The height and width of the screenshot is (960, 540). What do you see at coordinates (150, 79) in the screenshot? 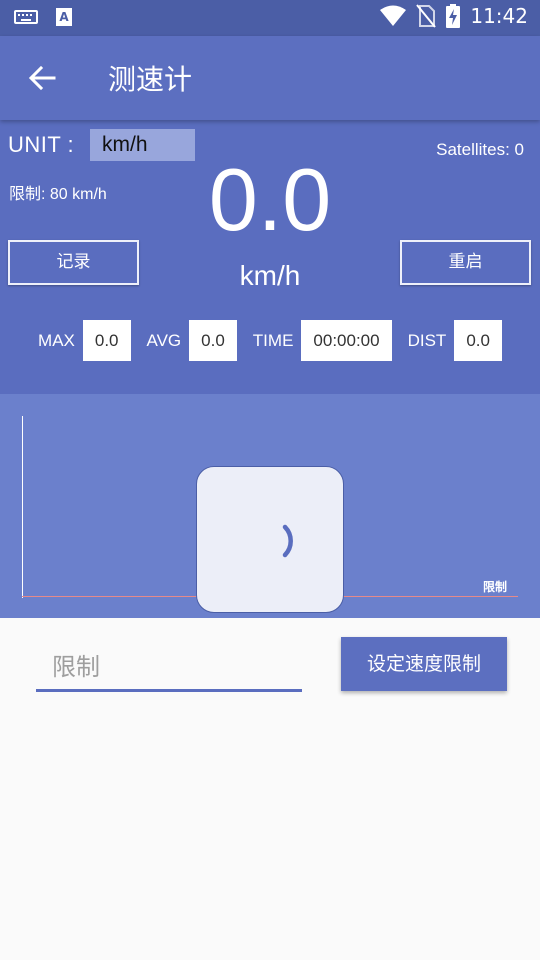
I see `page-title: 测速计` at bounding box center [150, 79].